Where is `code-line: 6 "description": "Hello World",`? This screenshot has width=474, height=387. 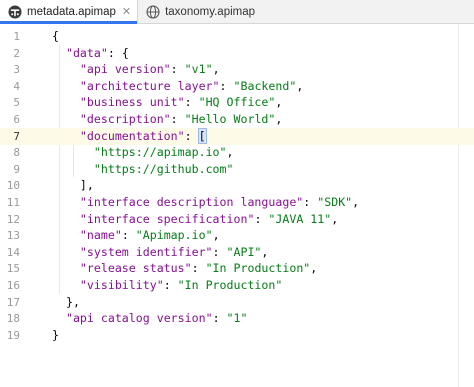
code-line: 6 "description": "Hello World", is located at coordinates (237, 119).